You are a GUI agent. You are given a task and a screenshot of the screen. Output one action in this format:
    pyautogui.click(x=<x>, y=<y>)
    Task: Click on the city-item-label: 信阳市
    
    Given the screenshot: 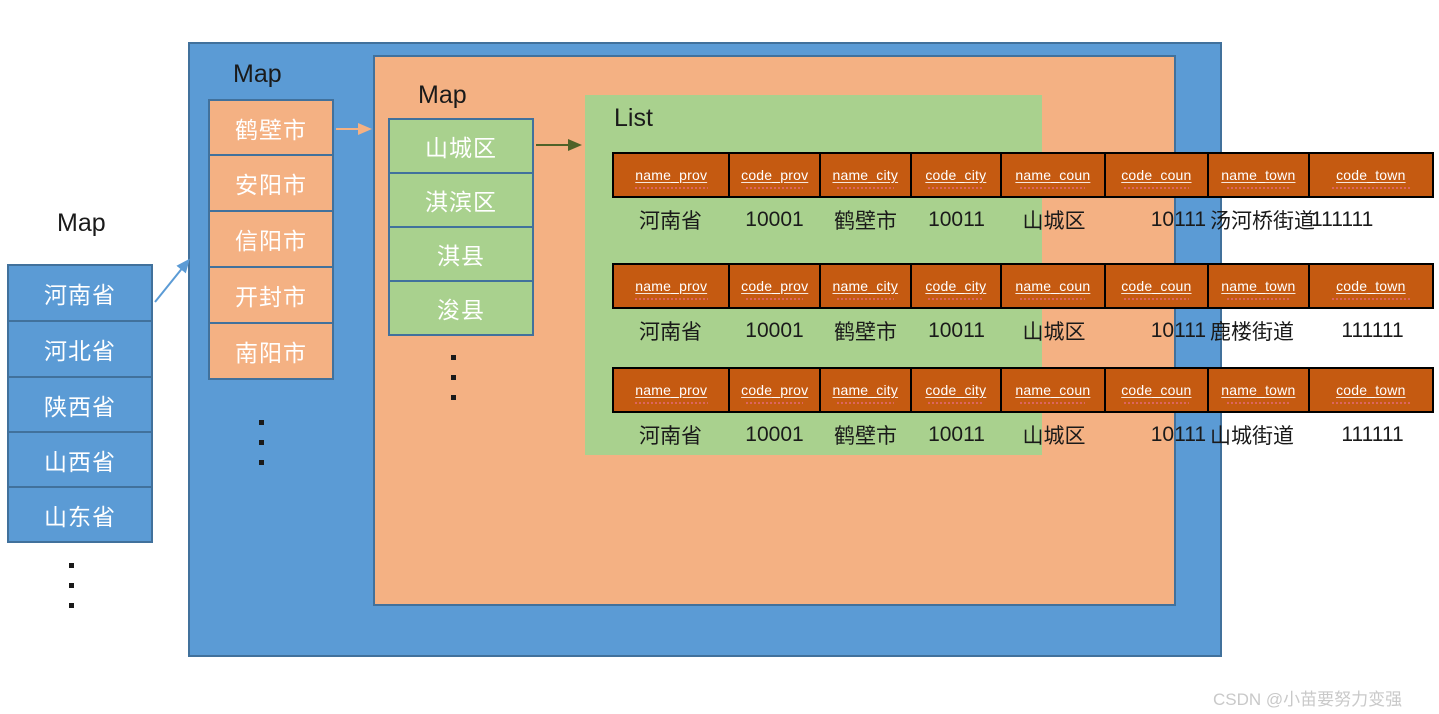 What is the action you would take?
    pyautogui.click(x=271, y=241)
    